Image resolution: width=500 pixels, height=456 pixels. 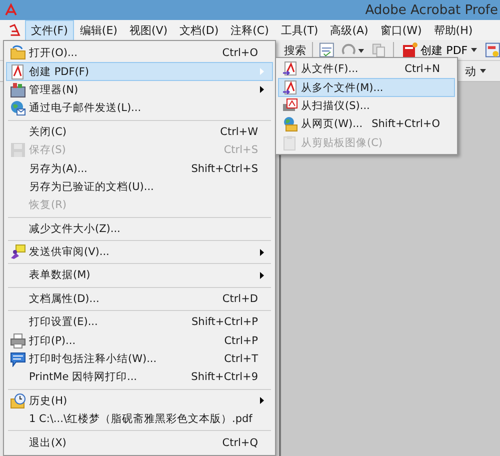 I want to click on clipboard-icon, so click(x=290, y=142).